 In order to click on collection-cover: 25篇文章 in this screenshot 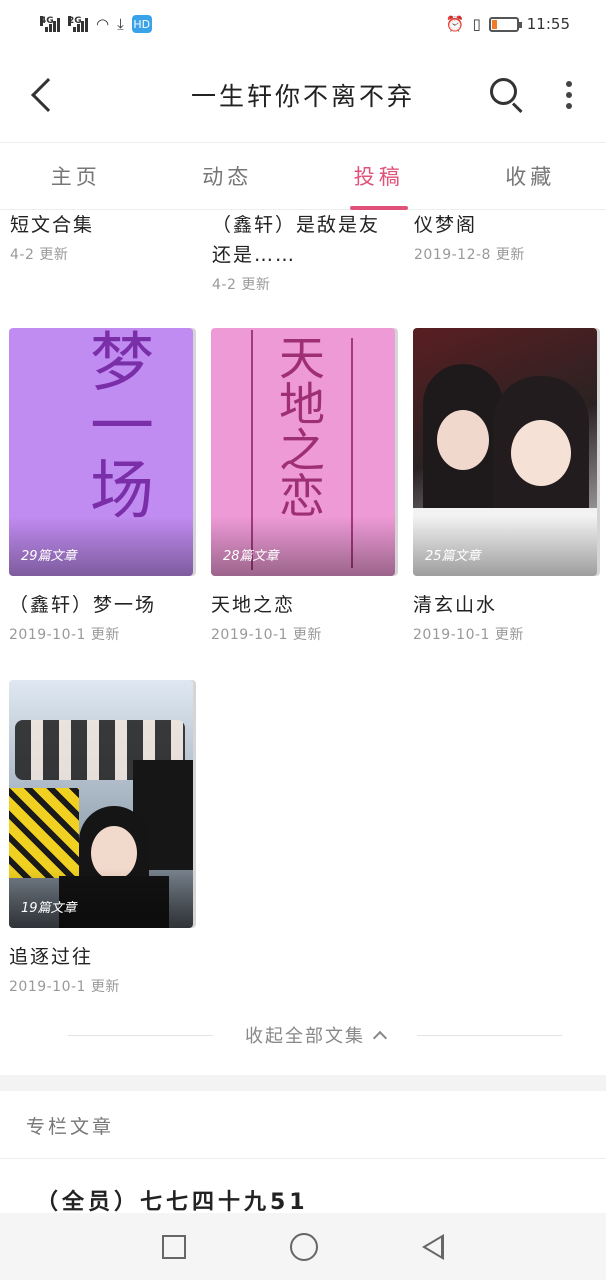, I will do `click(505, 452)`.